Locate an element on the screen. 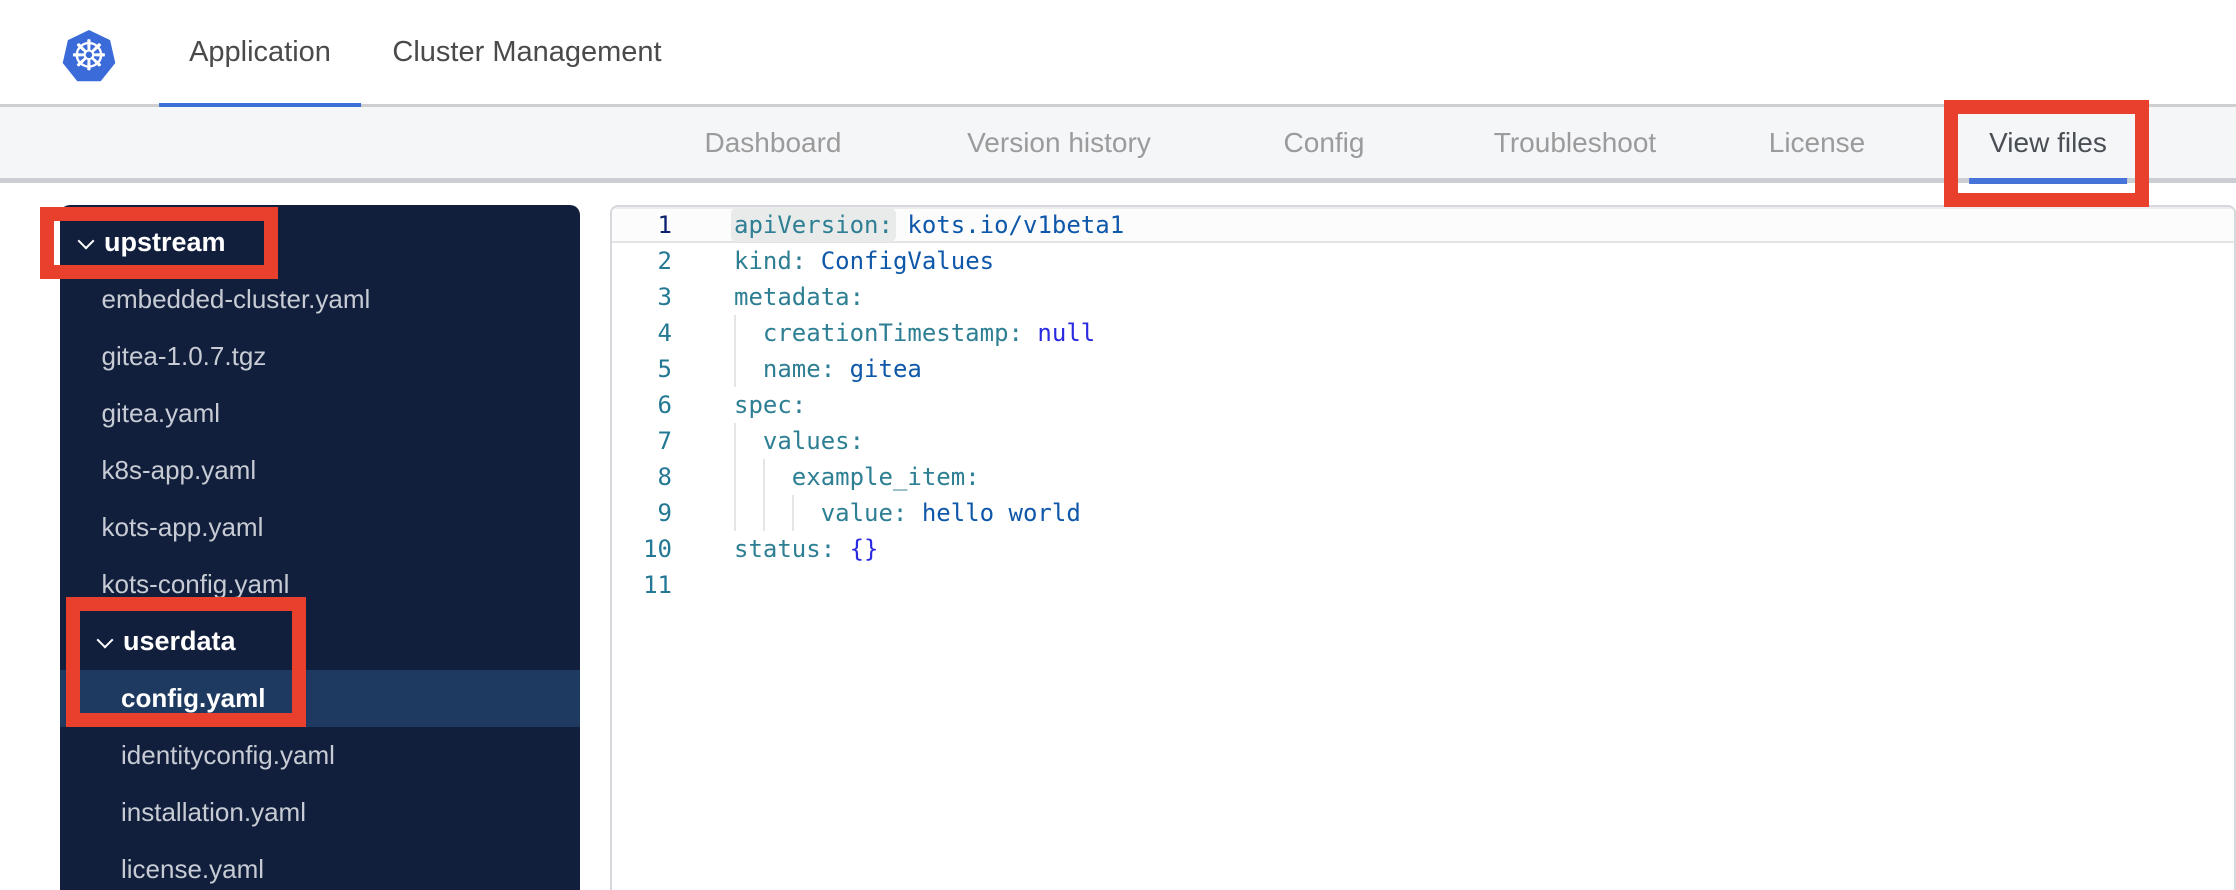 This screenshot has height=890, width=2236. tab-dashboard: Dashboard is located at coordinates (773, 142).